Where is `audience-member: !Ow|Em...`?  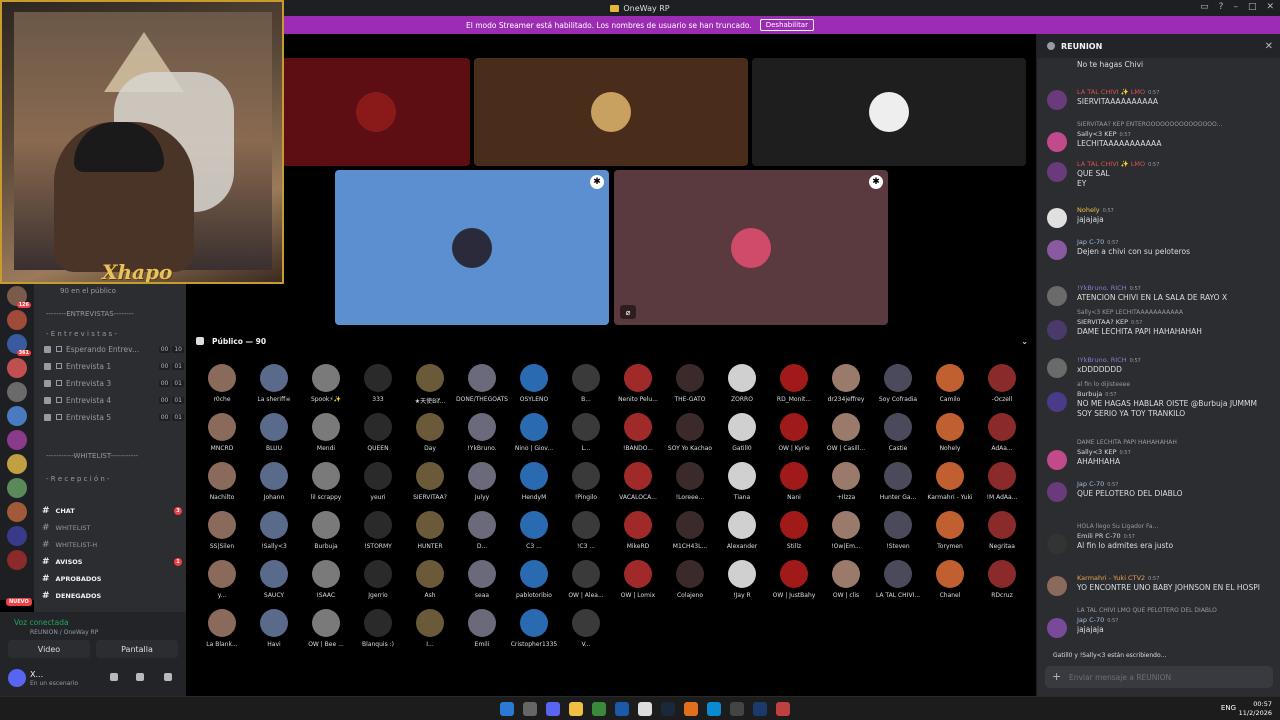 audience-member: !Ow|Em... is located at coordinates (846, 534).